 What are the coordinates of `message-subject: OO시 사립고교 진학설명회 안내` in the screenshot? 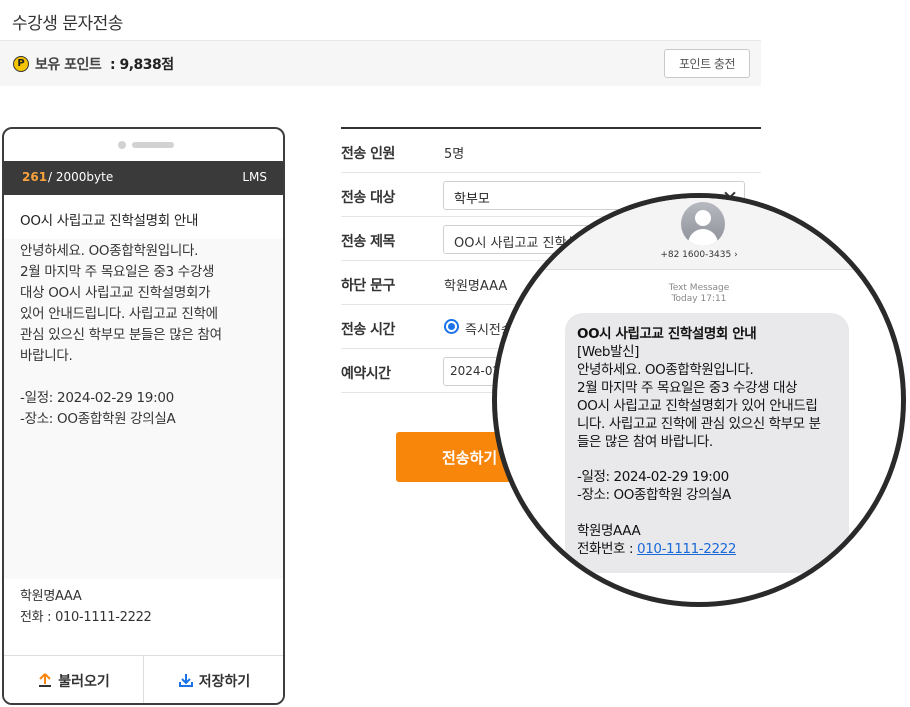 It's located at (109, 219).